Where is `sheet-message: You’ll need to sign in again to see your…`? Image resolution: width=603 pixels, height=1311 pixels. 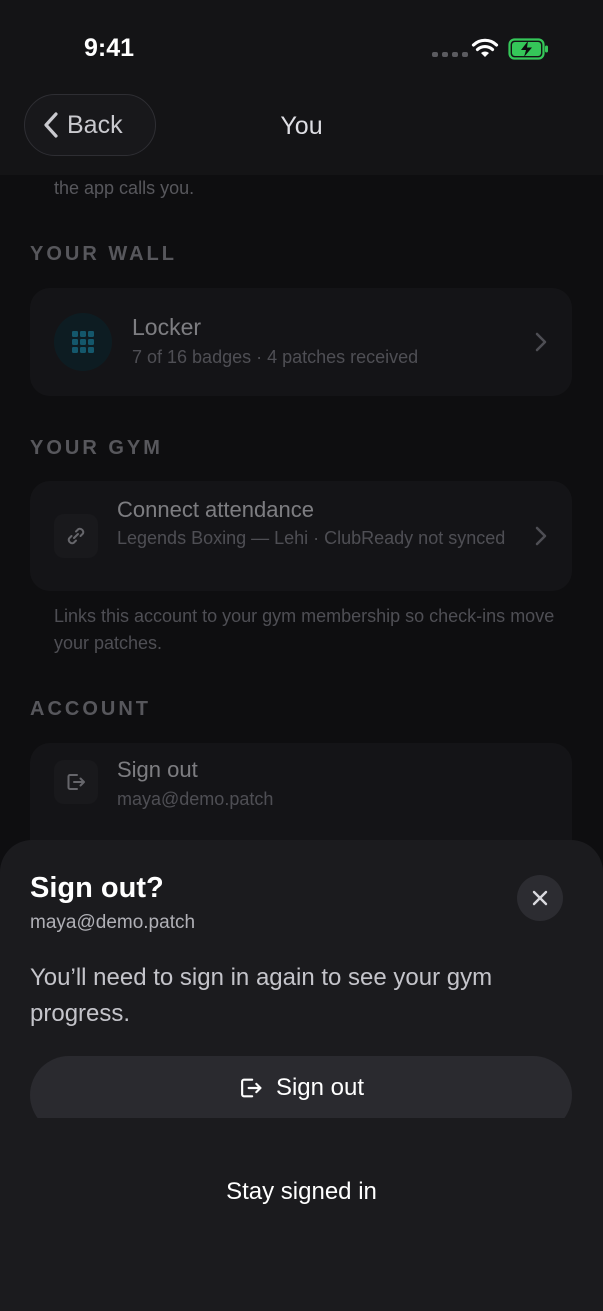 sheet-message: You’ll need to sign in again to see your… is located at coordinates (261, 995).